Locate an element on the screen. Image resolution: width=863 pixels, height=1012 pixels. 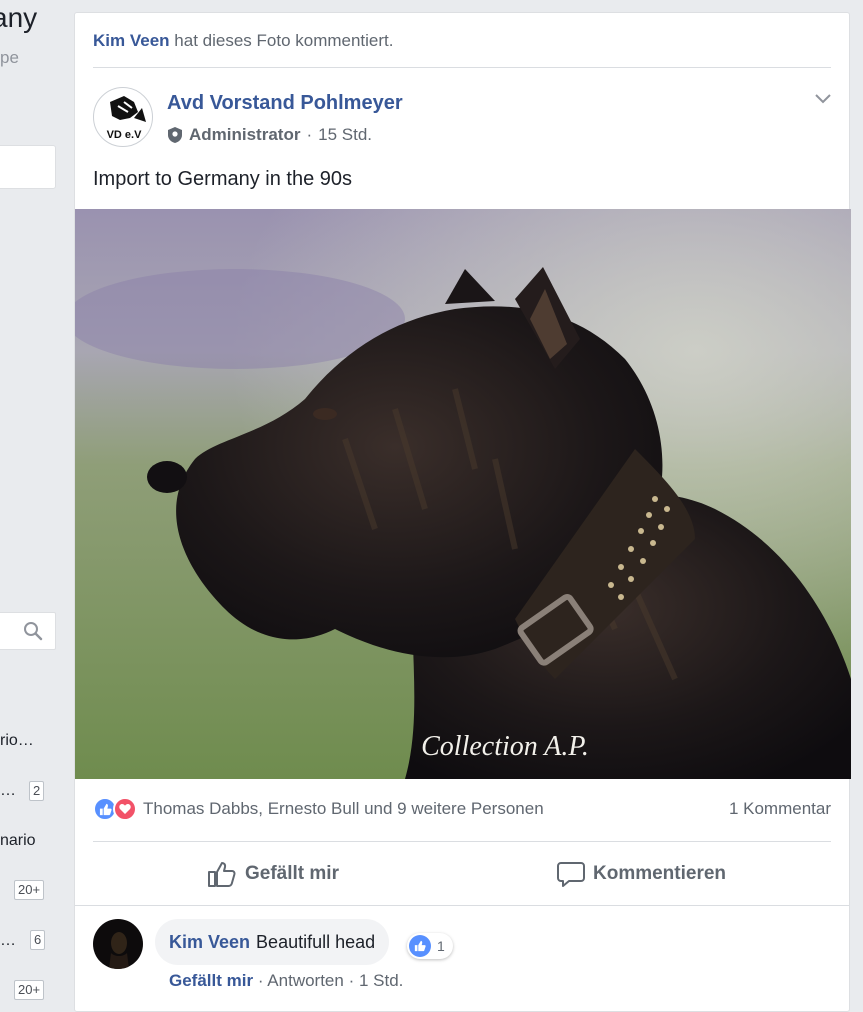
love-reaction-icon is located at coordinates (125, 809).